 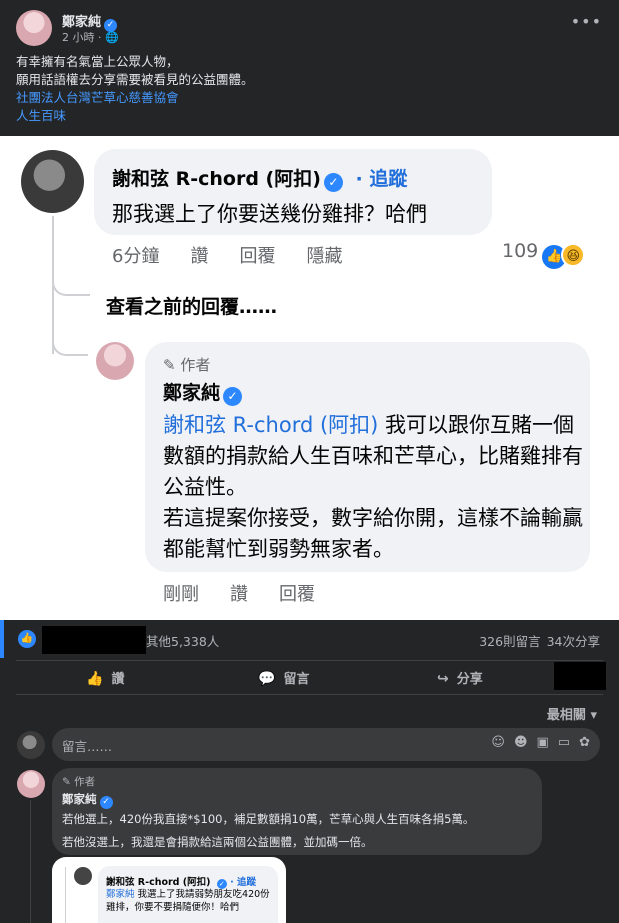 I want to click on post-link-rensheng: 人生百味, so click(x=311, y=116).